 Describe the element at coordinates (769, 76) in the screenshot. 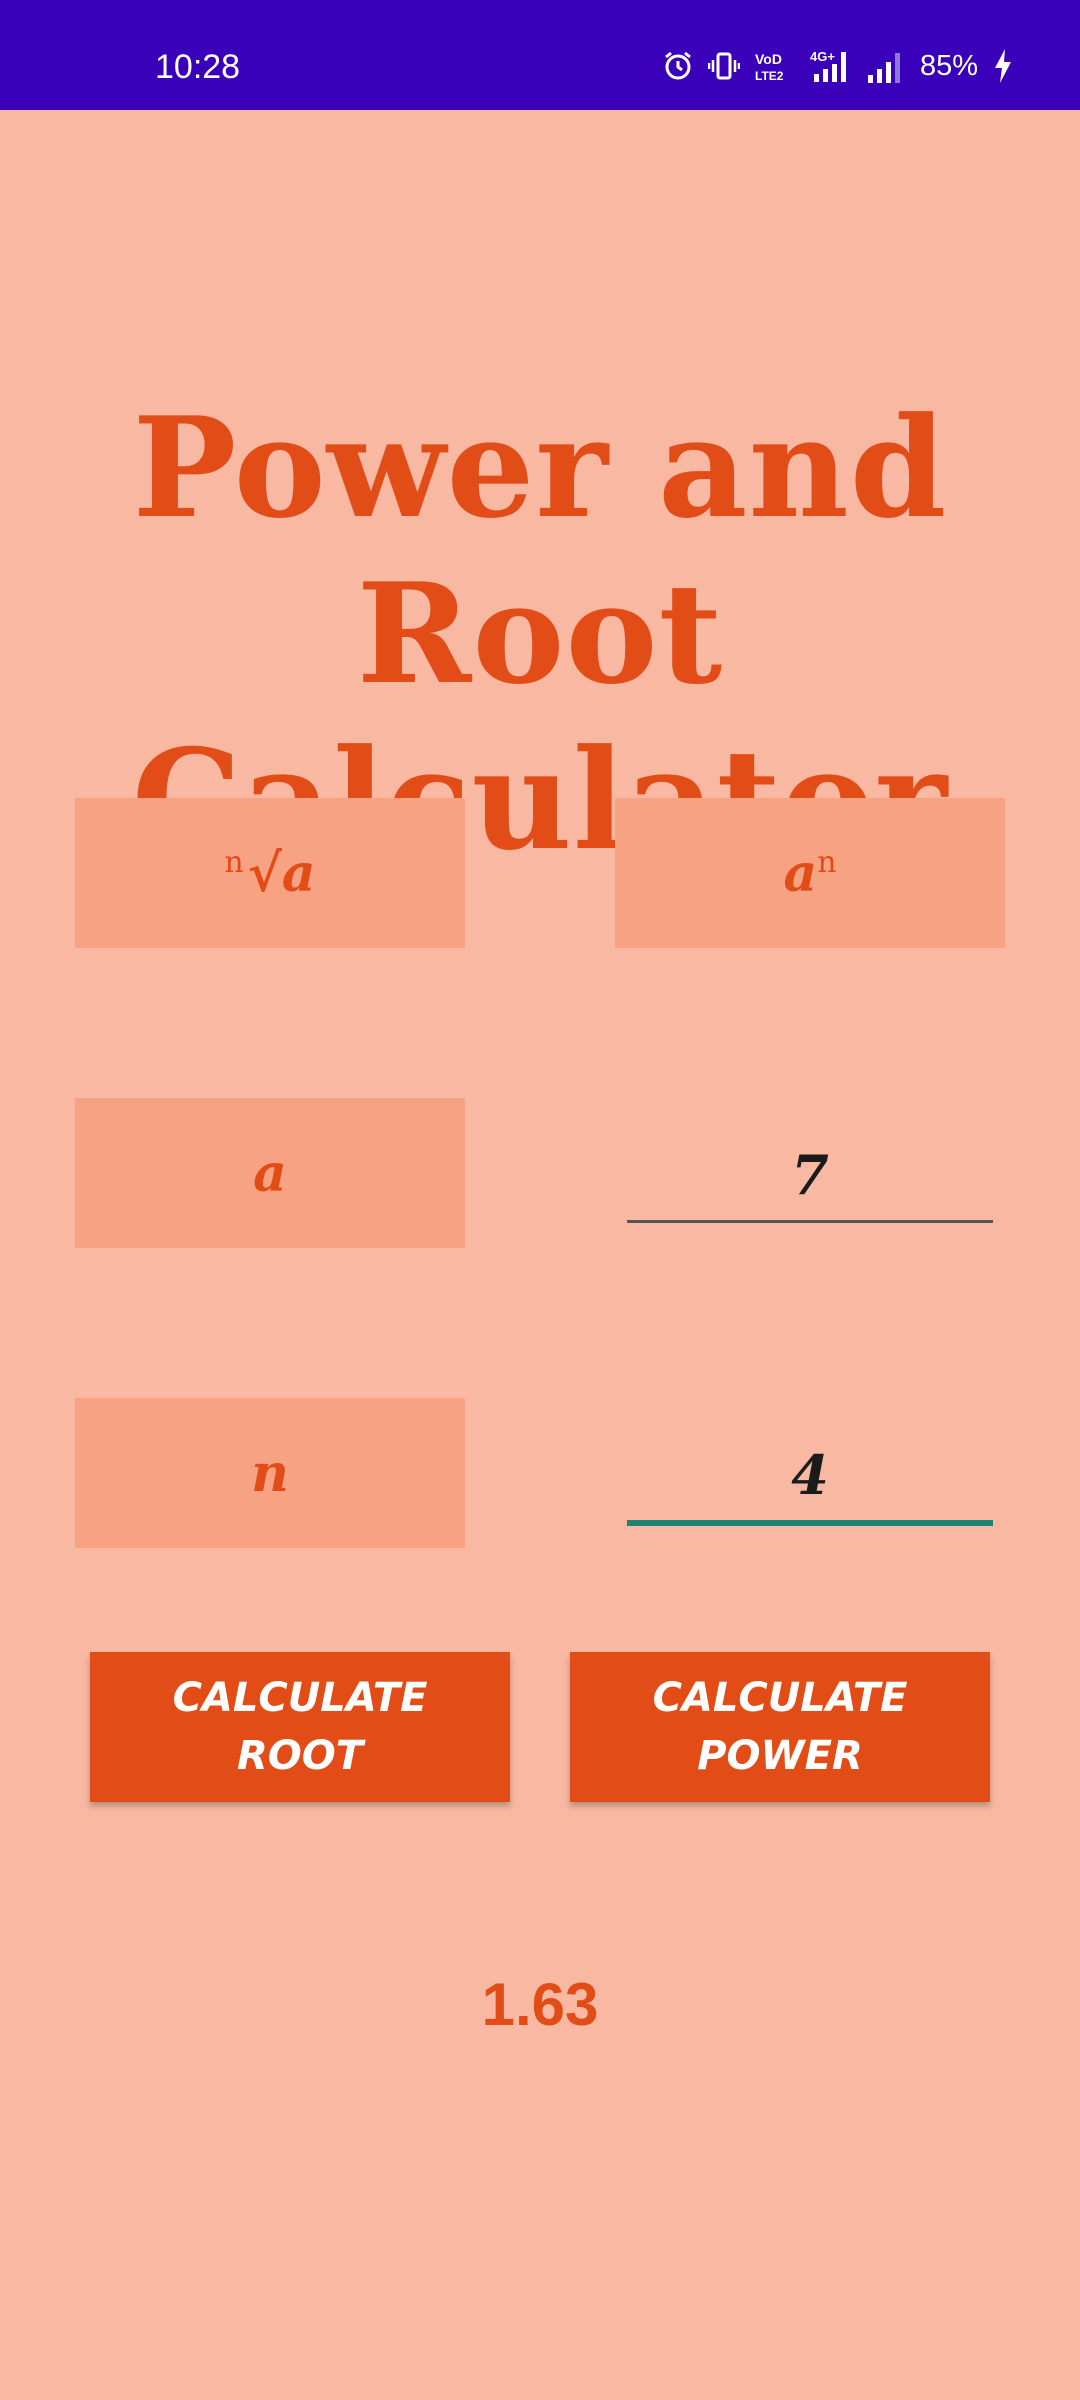

I see `svg-text: LTE2` at that location.